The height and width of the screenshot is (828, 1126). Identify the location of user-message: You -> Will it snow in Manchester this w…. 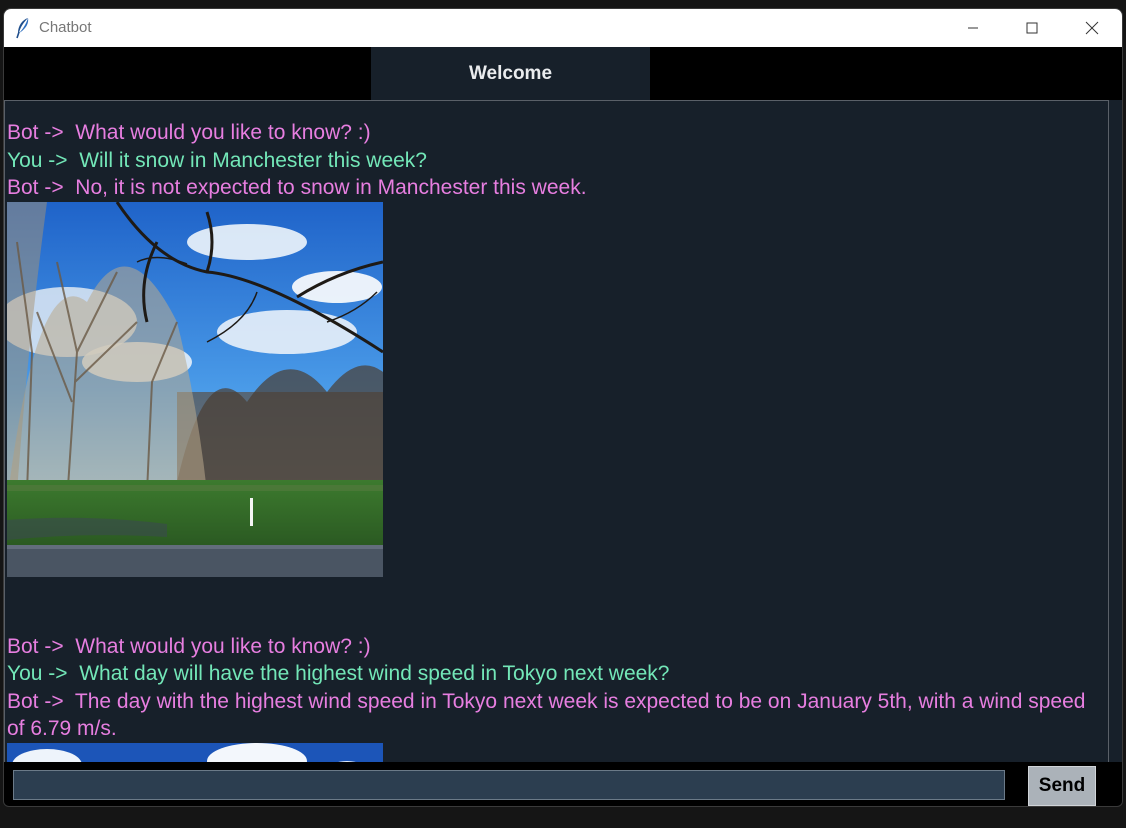
(217, 160).